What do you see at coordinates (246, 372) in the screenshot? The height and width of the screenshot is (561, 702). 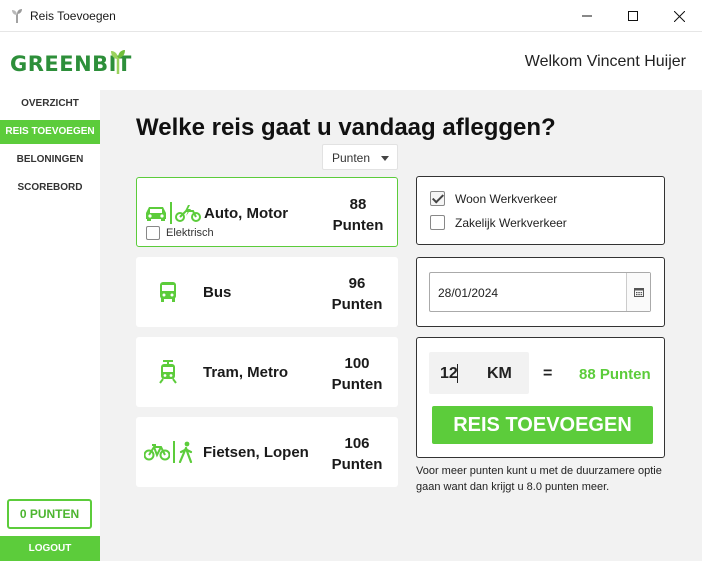 I see `transport-label: Tram, Metro` at bounding box center [246, 372].